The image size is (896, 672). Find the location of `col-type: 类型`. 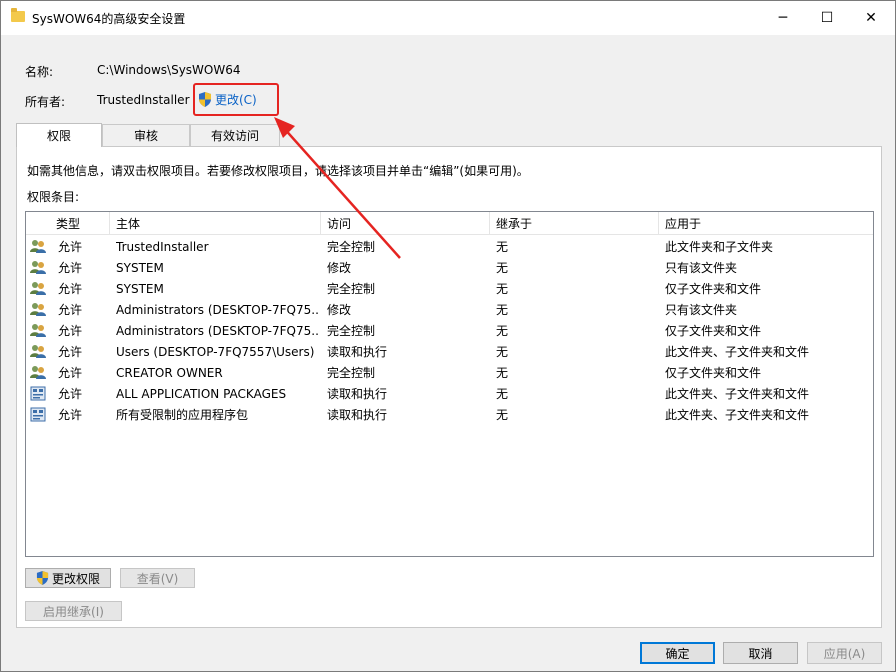

col-type: 类型 is located at coordinates (80, 223).